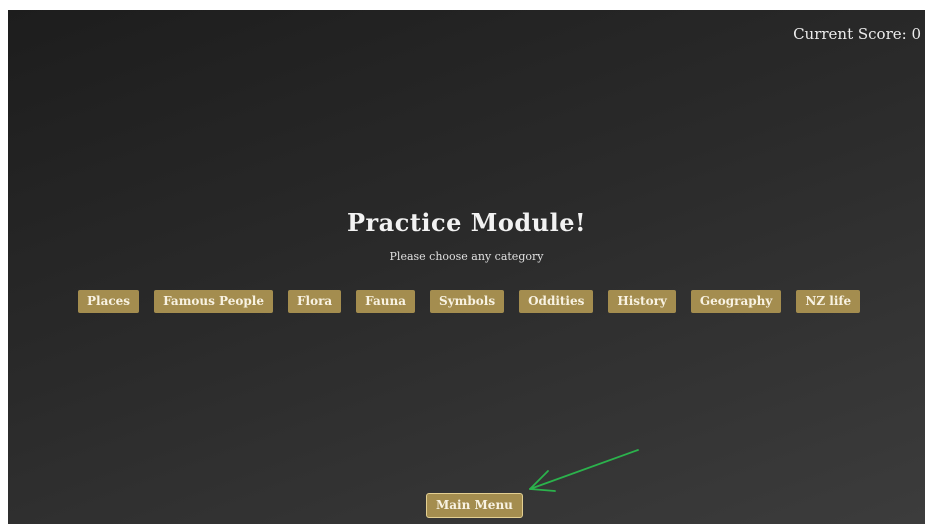 The width and height of the screenshot is (925, 524). What do you see at coordinates (556, 301) in the screenshot?
I see `category-button-oddities: Oddities` at bounding box center [556, 301].